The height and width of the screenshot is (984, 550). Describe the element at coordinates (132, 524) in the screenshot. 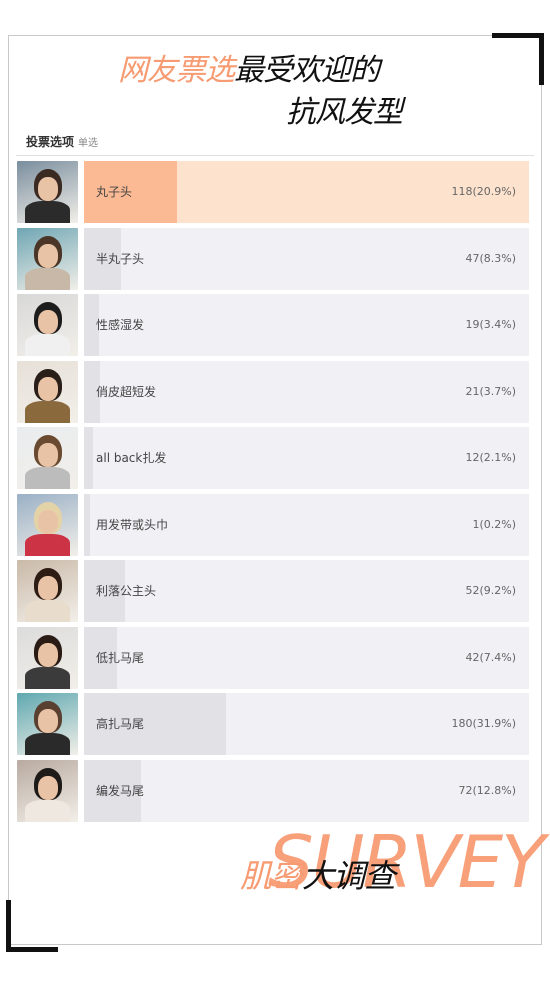

I see `option-label: 用发带或头巾` at that location.